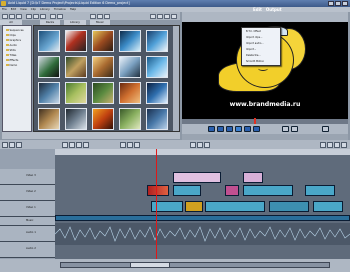  I want to click on close-button, so click(345, 3).